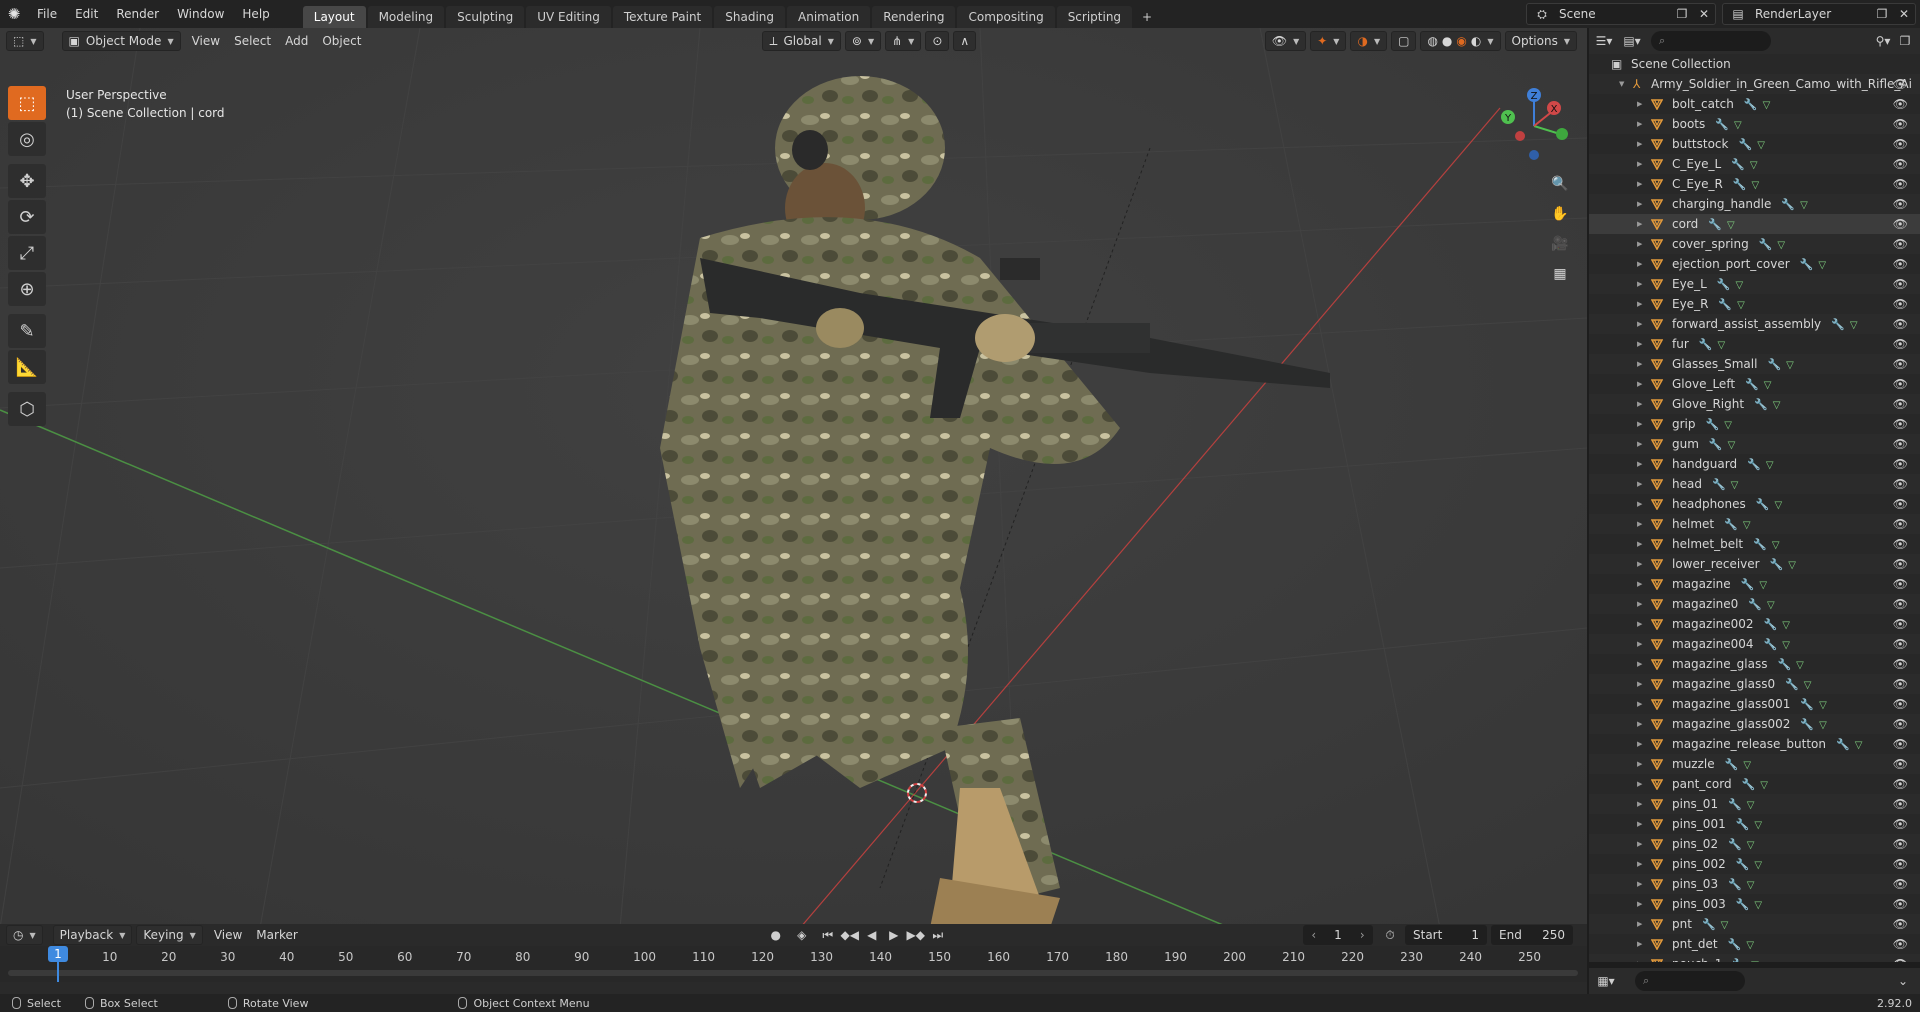 The image size is (1920, 1012). I want to click on outliner-object-row: ▶ buttstock 🔧 ▽ 👁, so click(1754, 144).